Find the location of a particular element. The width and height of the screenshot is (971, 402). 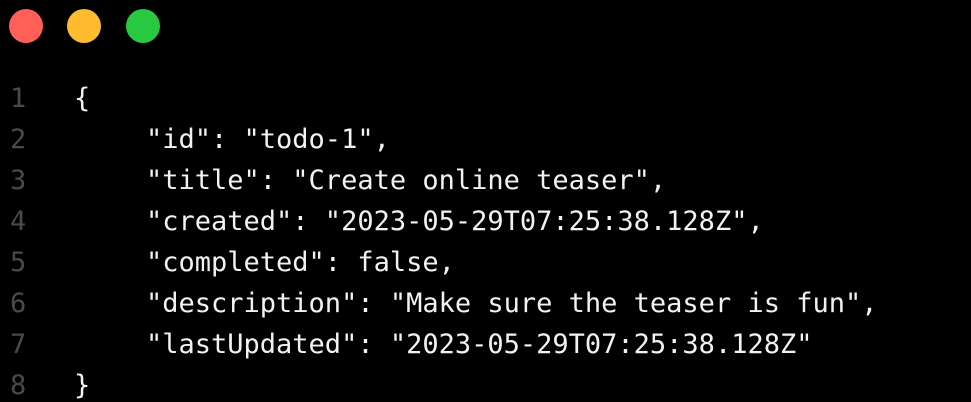

line-number: 3 is located at coordinates (18, 180).